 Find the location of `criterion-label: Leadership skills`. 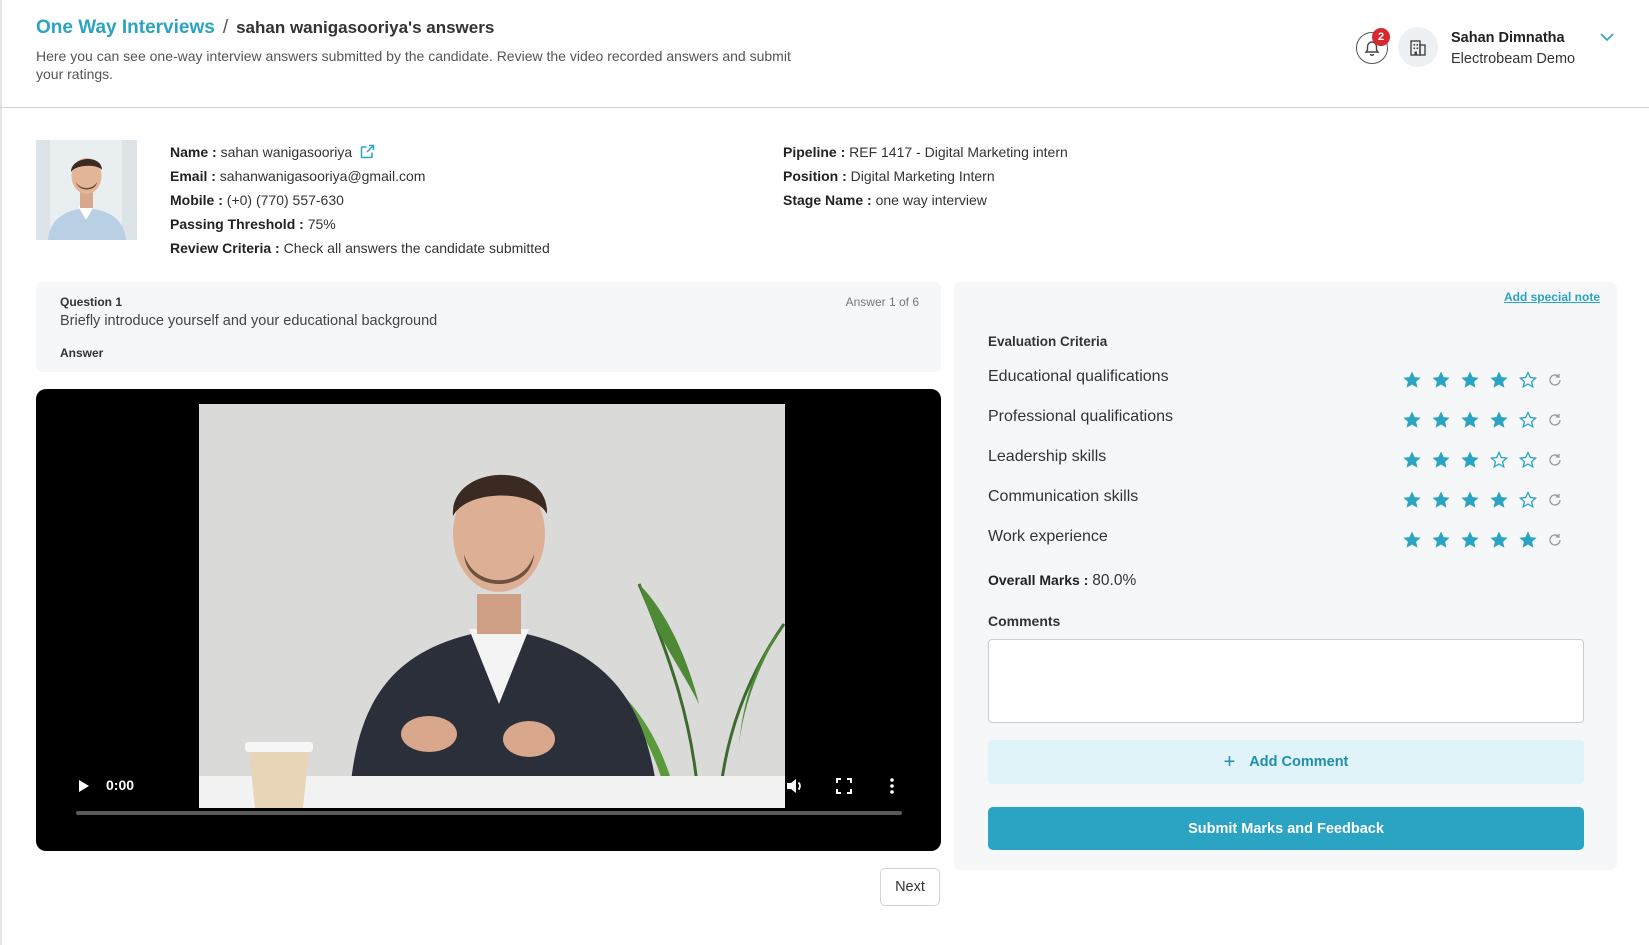

criterion-label: Leadership skills is located at coordinates (1047, 456).